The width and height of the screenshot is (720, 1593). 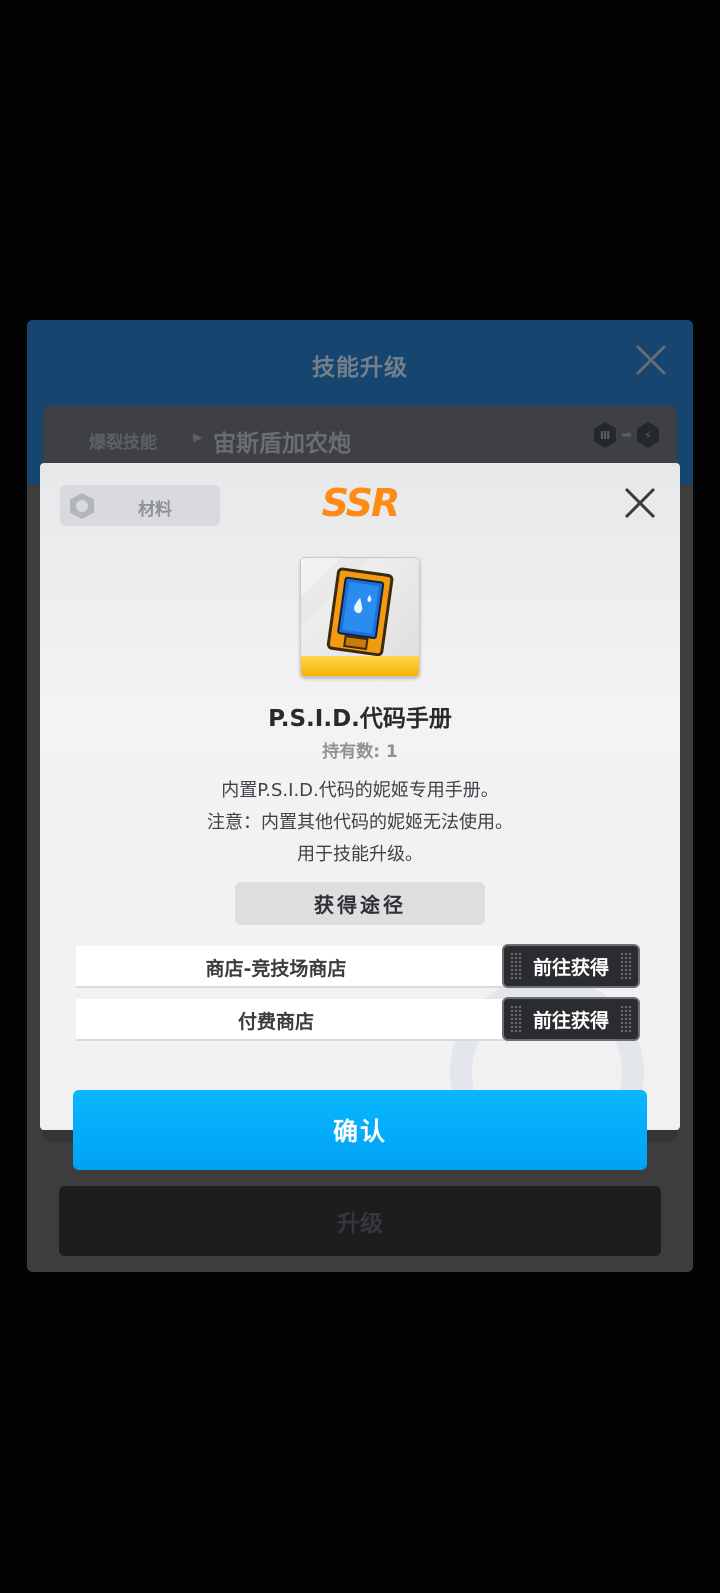 I want to click on level-badge-current: Ⅲ, so click(x=605, y=435).